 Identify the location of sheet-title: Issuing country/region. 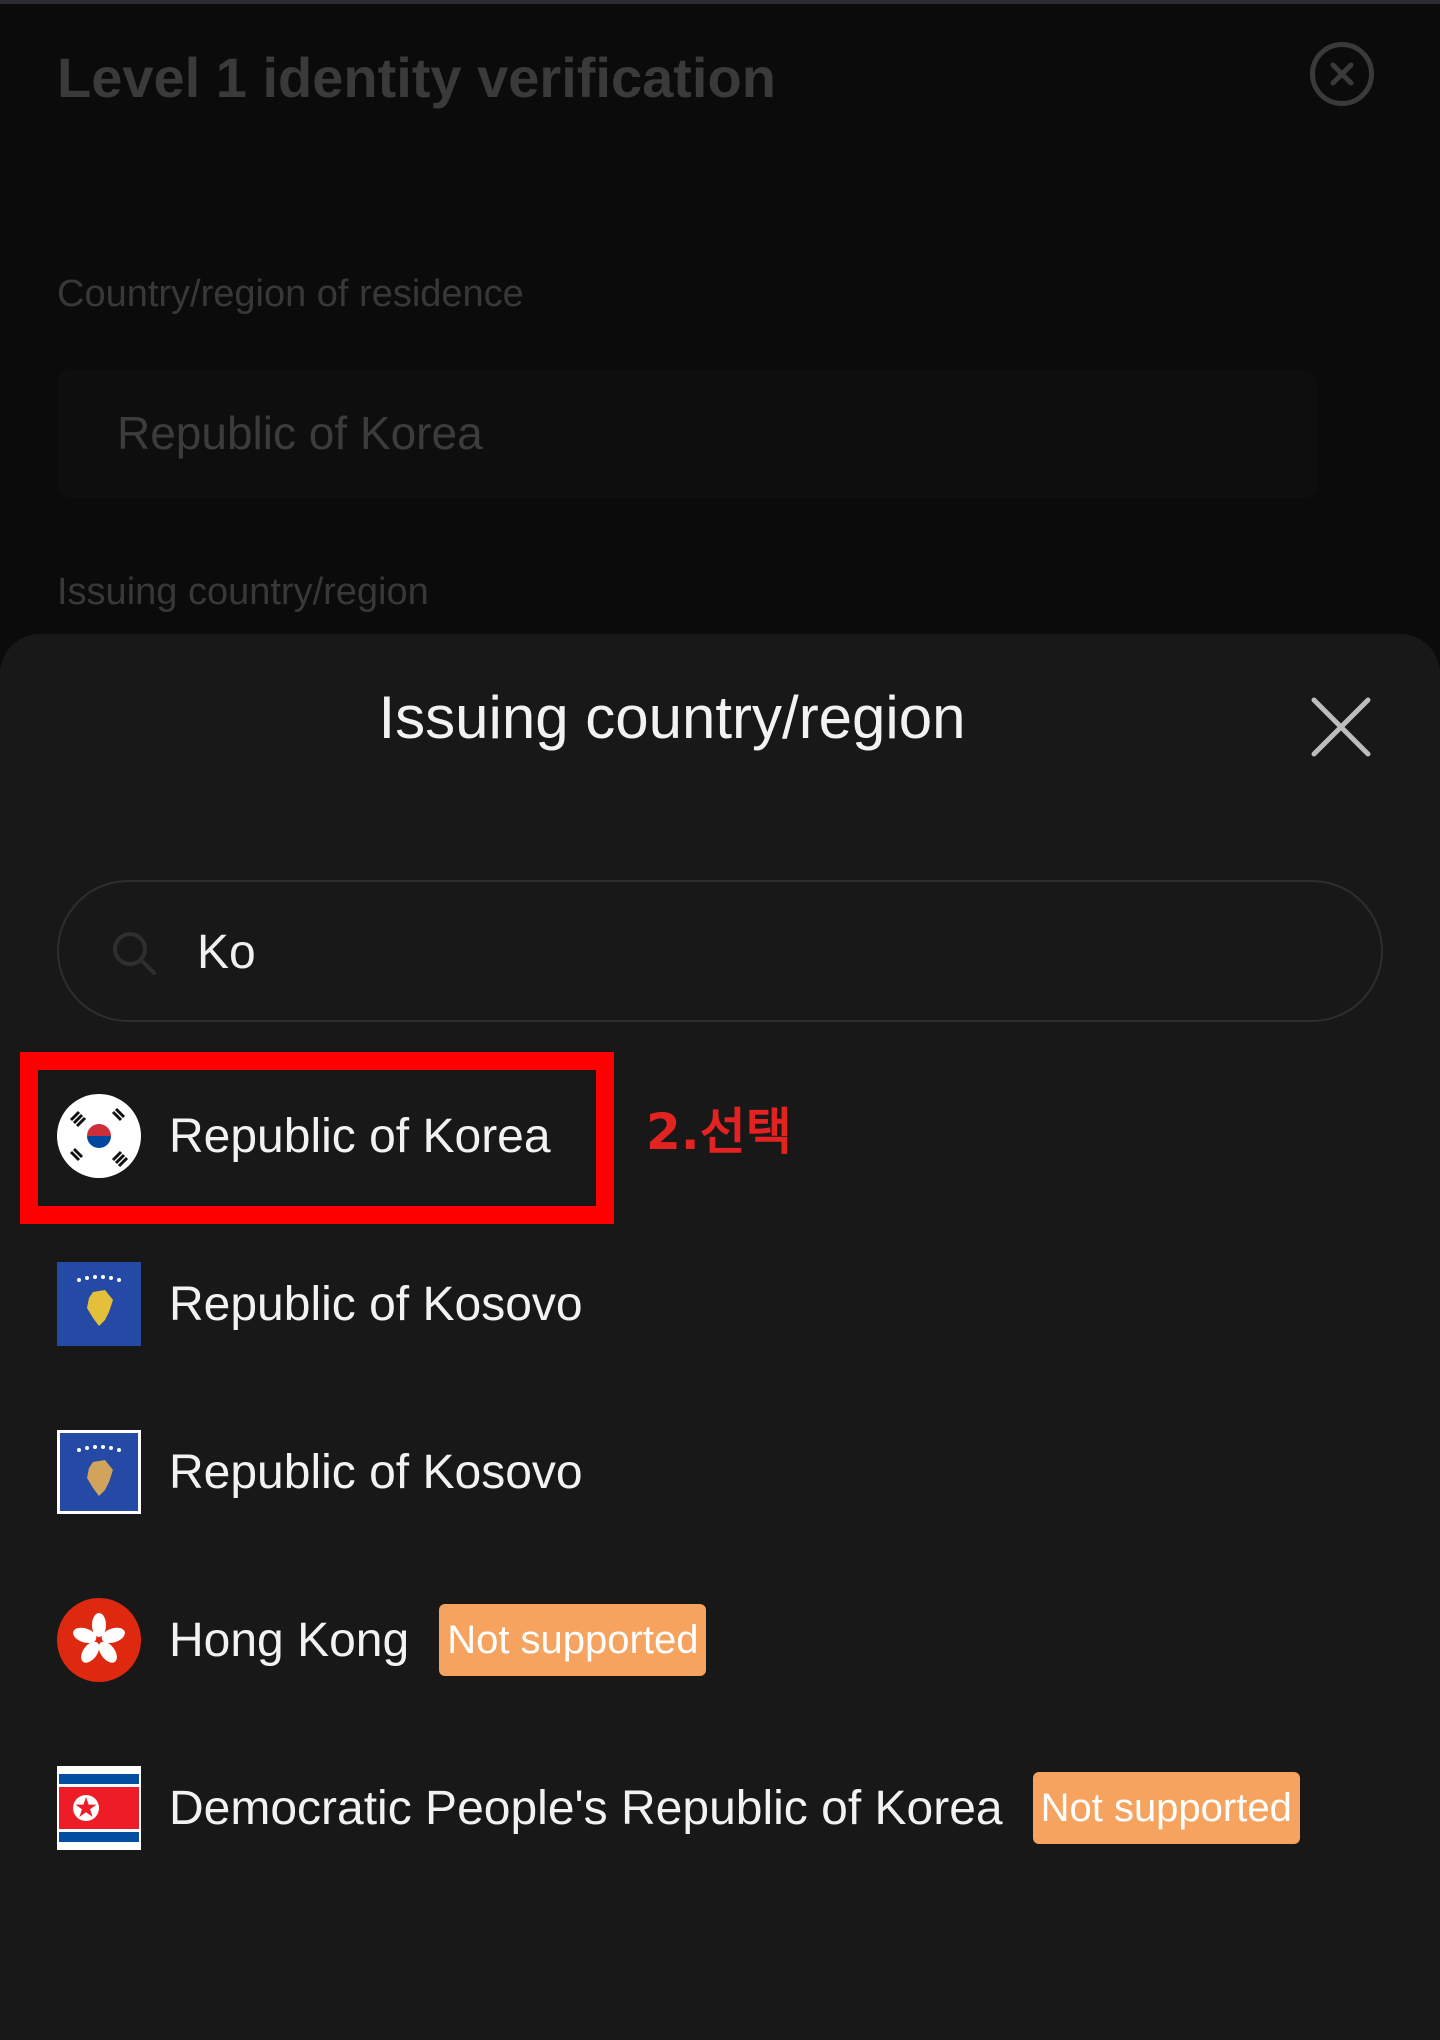
(672, 717).